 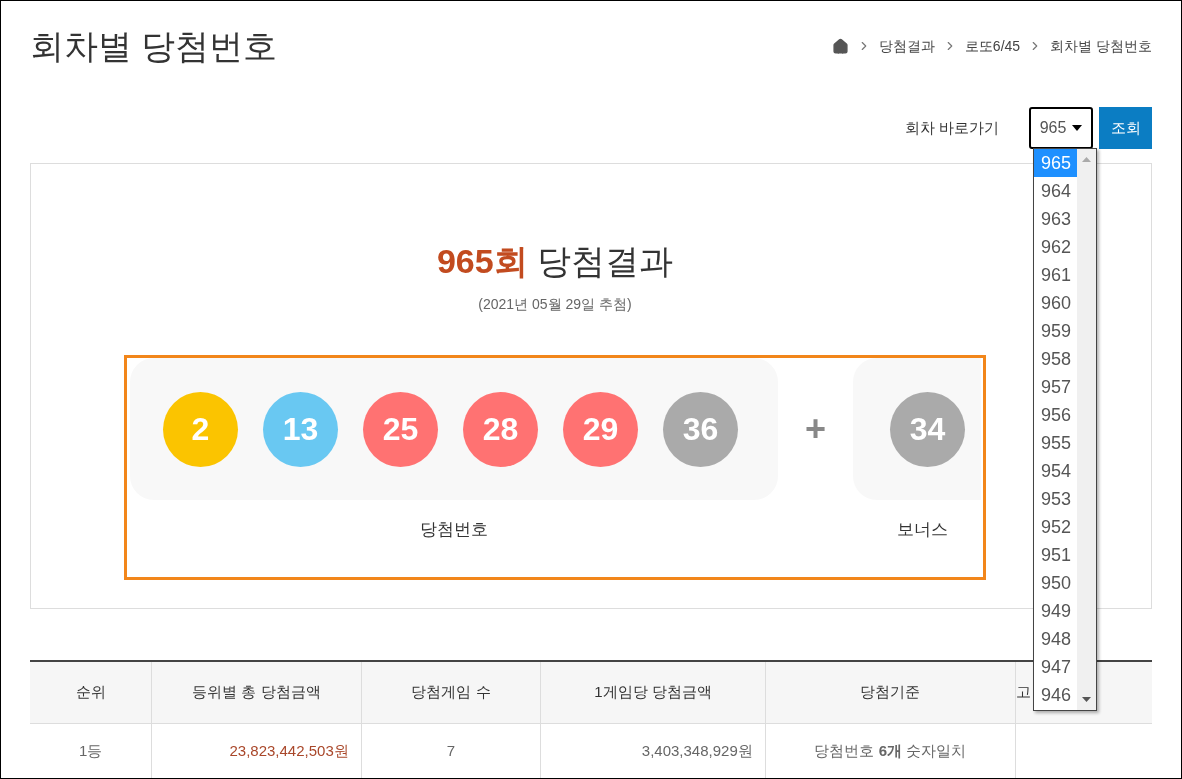 I want to click on caret-icon, so click(x=1077, y=128).